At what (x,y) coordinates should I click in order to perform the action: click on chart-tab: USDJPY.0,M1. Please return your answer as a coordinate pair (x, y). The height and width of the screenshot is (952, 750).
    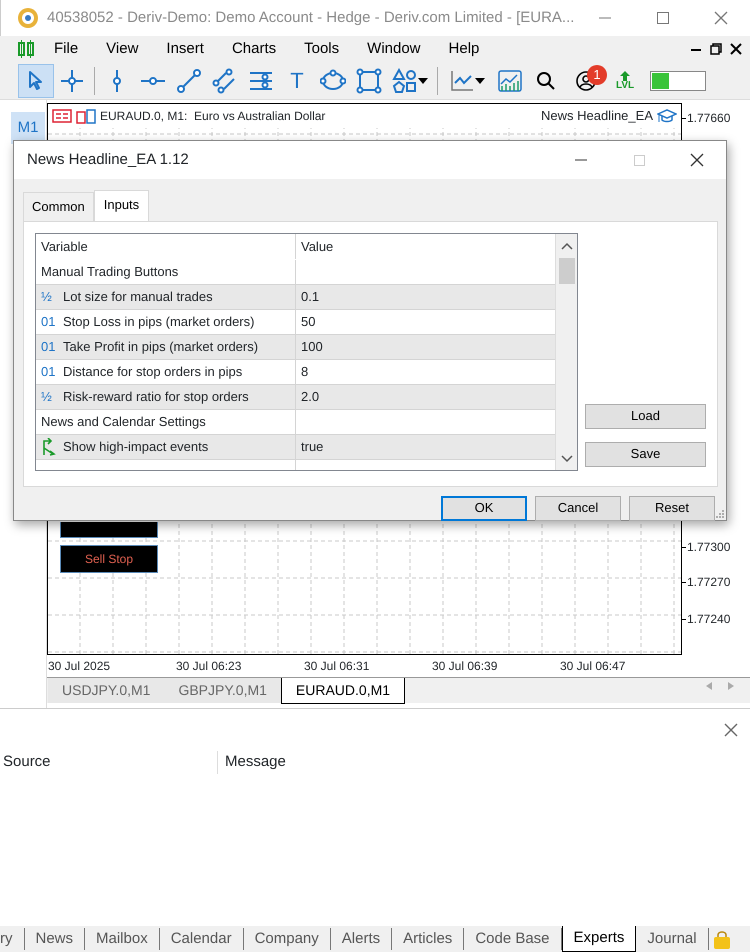
    Looking at the image, I should click on (106, 690).